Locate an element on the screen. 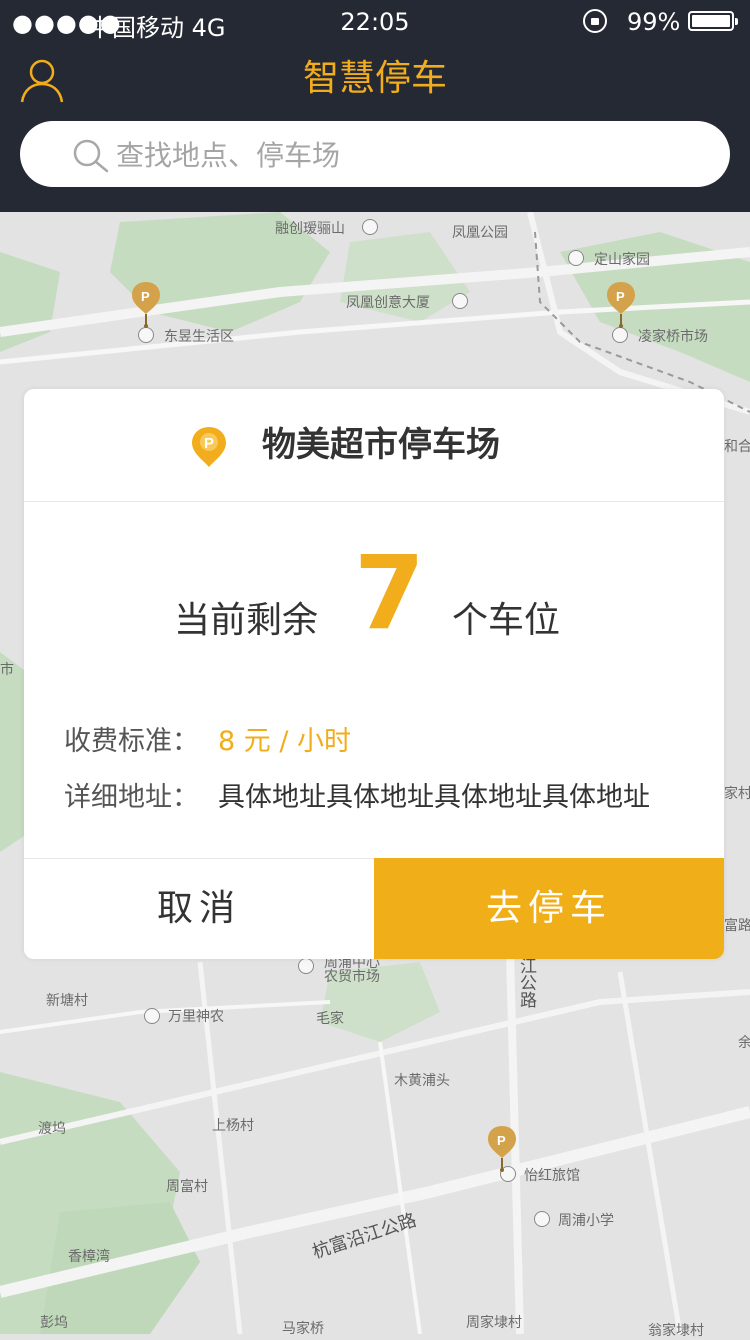  address-row: 详细地址： 具体地址具体地址具体地址具体地址 is located at coordinates (357, 794).